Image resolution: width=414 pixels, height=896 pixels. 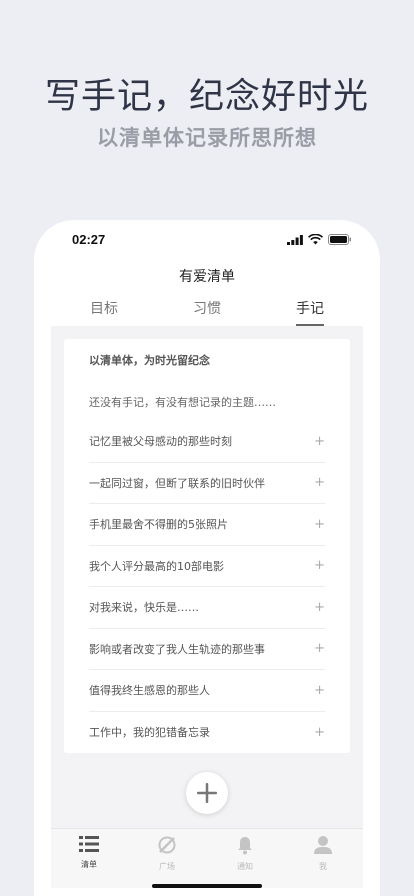 I want to click on list-item: 我个人评分最高的10部电影 +, so click(x=207, y=566).